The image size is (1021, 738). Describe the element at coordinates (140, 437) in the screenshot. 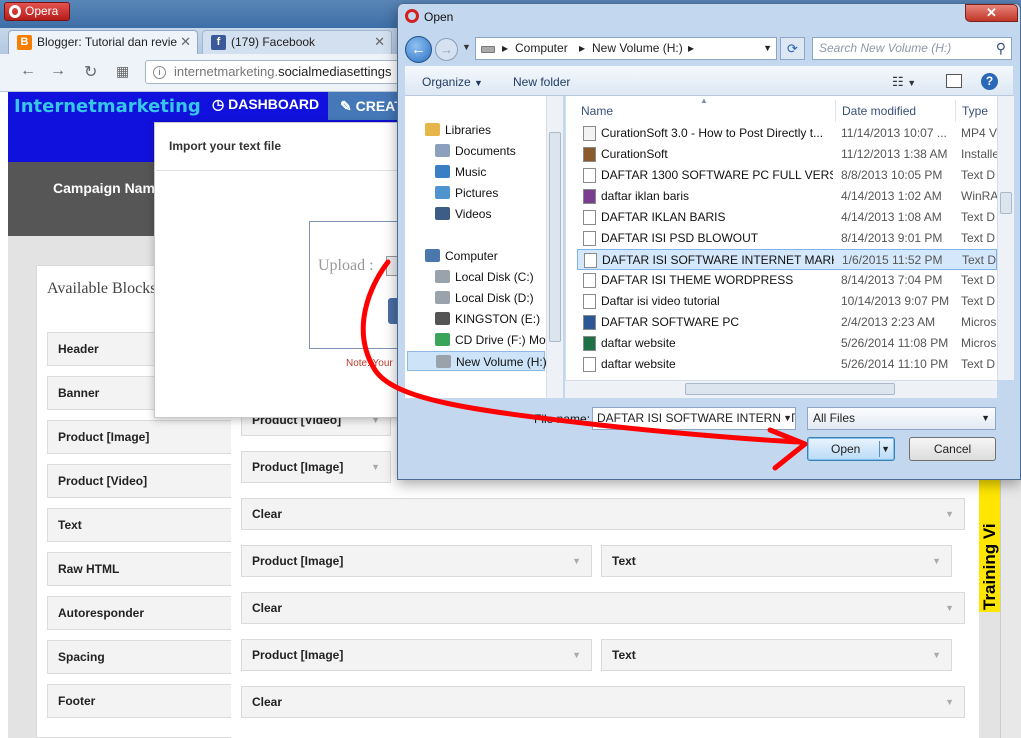

I see `block-item: Product [Image]` at that location.